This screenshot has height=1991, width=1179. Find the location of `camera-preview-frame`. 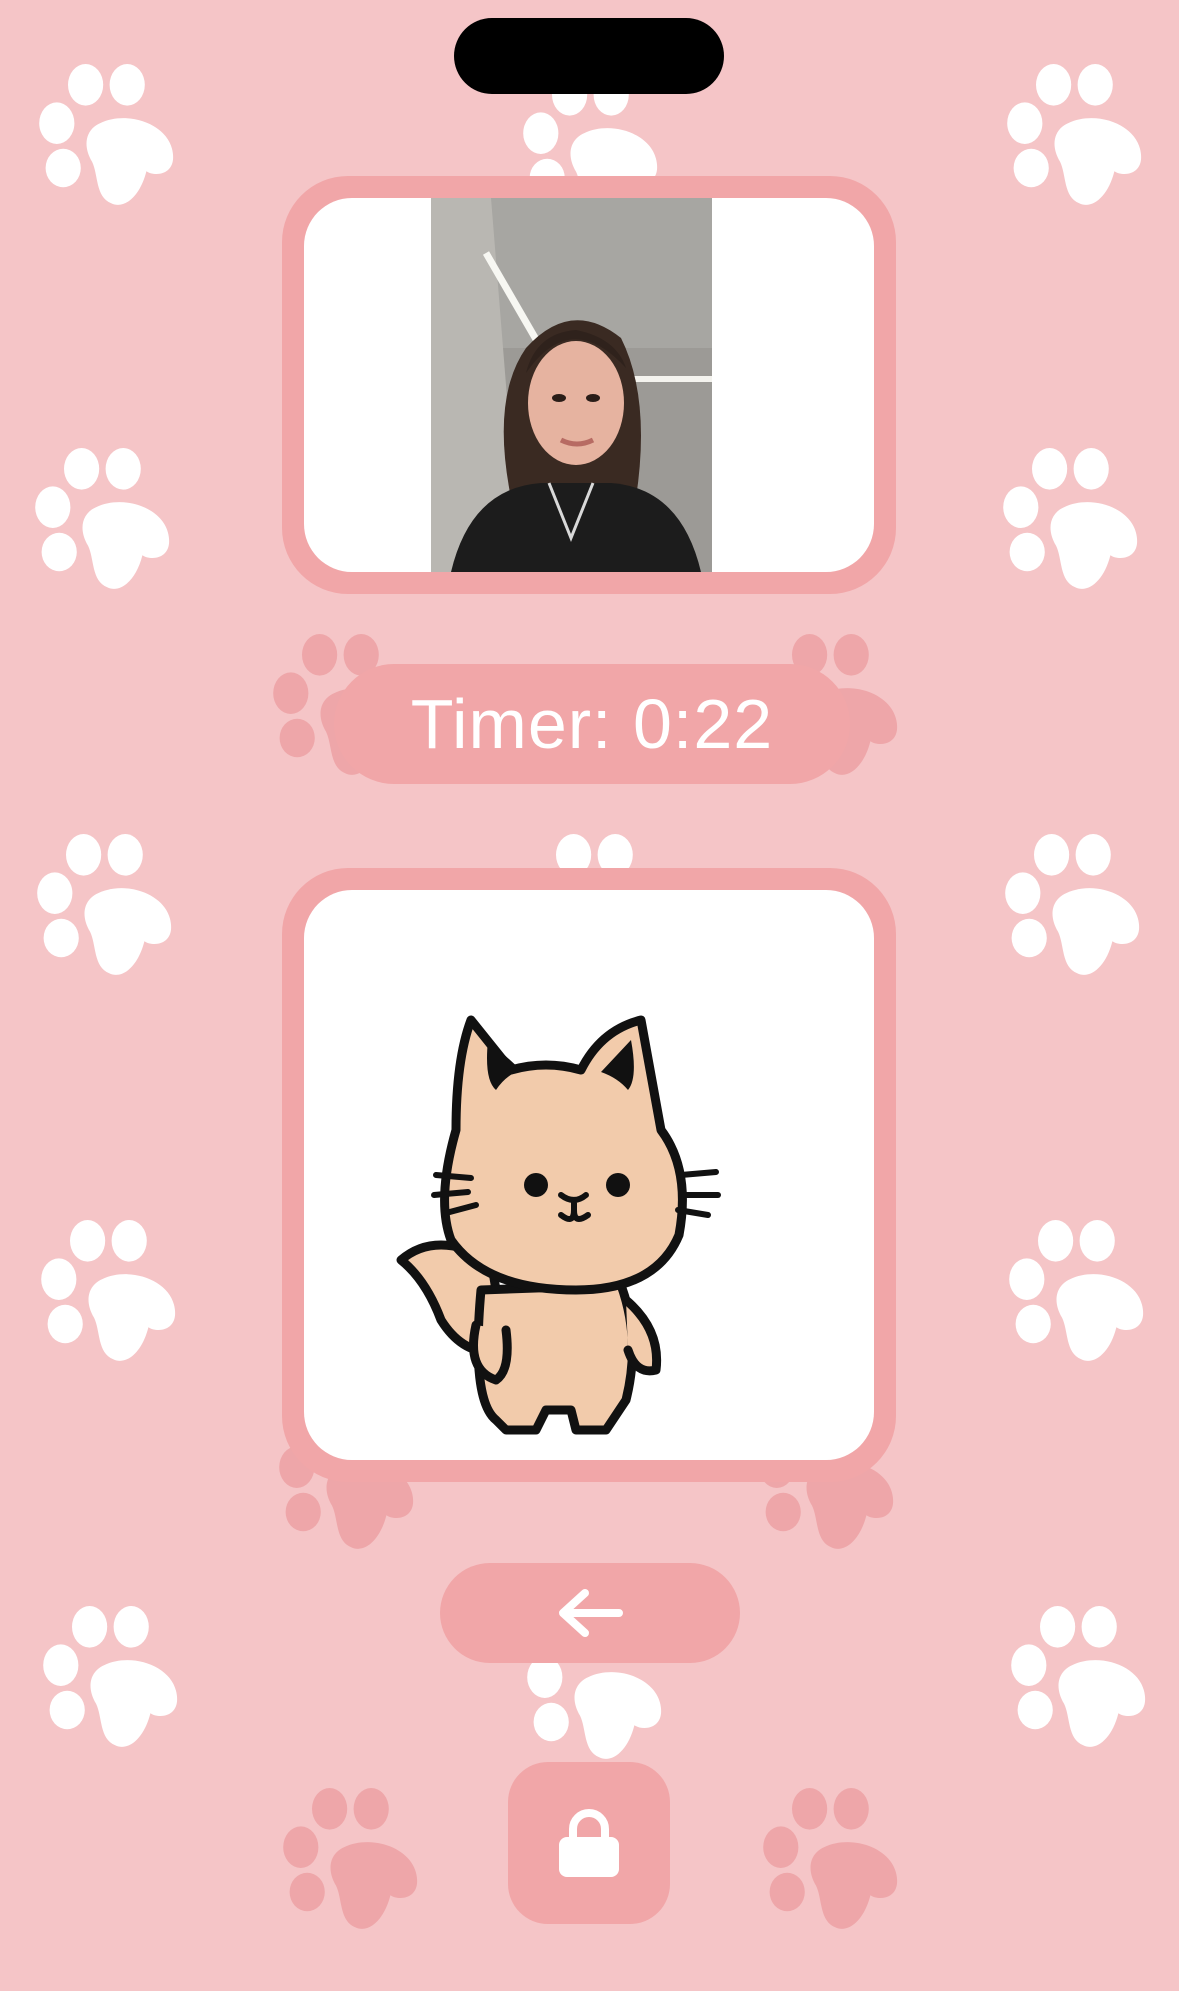

camera-preview-frame is located at coordinates (589, 385).